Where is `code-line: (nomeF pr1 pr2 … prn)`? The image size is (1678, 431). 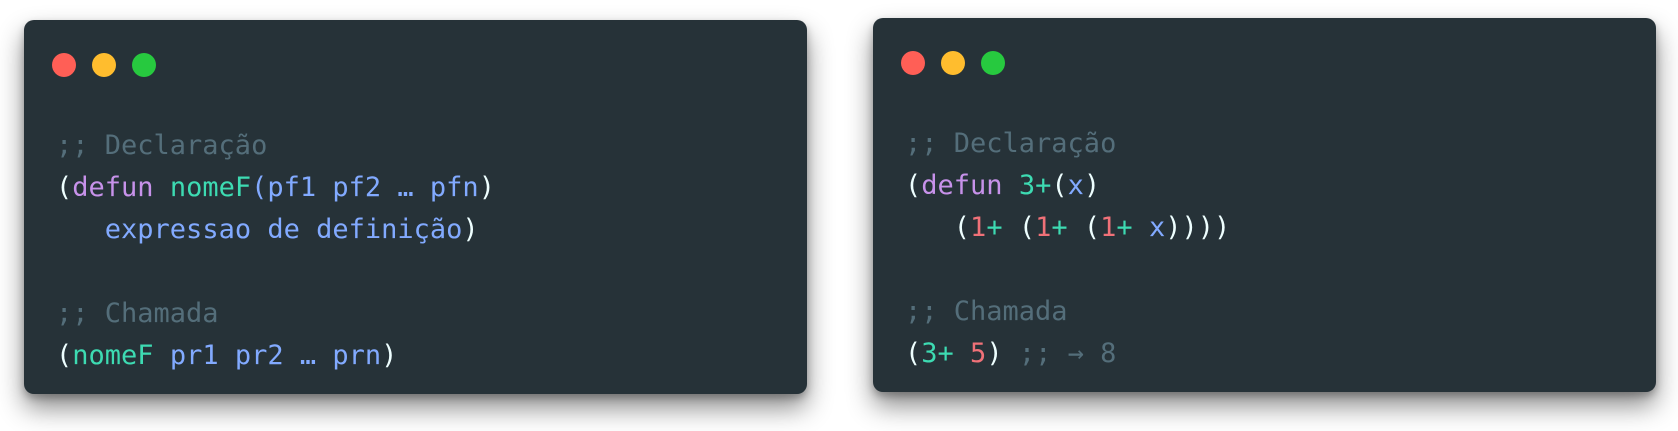 code-line: (nomeF pr1 pr2 … prn) is located at coordinates (275, 356).